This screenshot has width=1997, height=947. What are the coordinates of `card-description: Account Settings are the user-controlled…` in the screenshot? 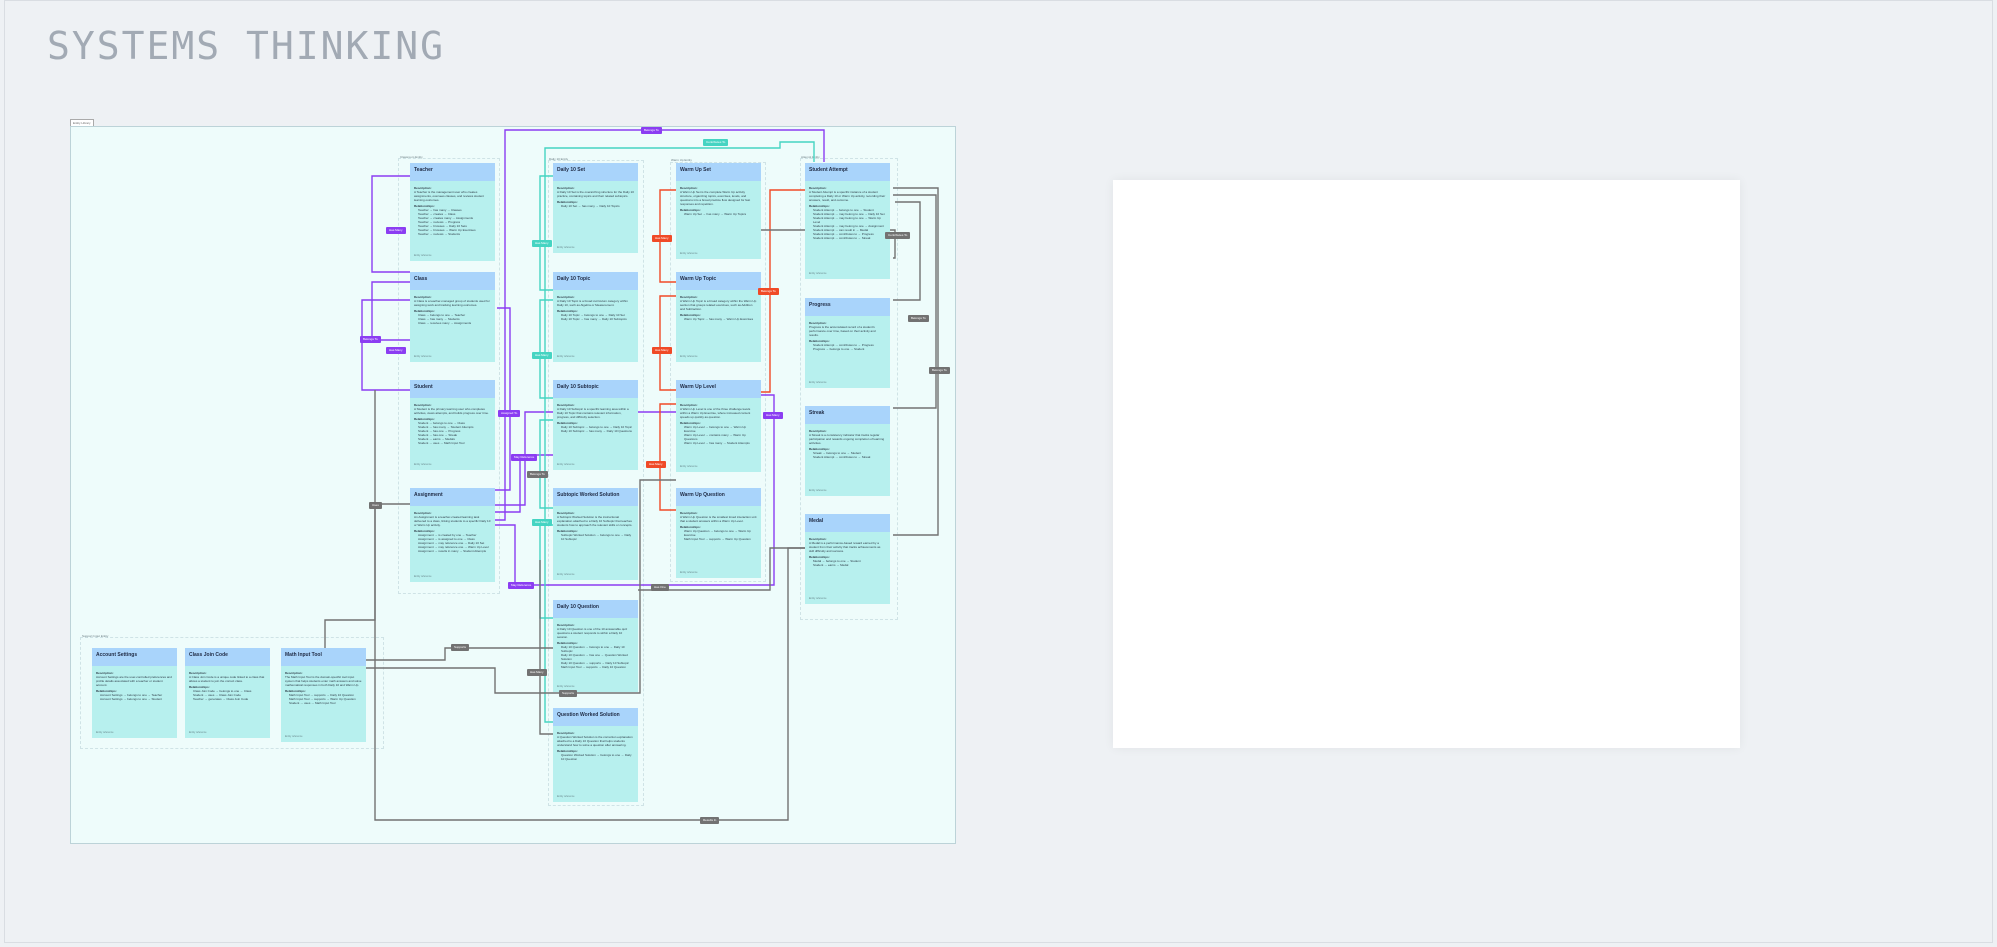 It's located at (134, 681).